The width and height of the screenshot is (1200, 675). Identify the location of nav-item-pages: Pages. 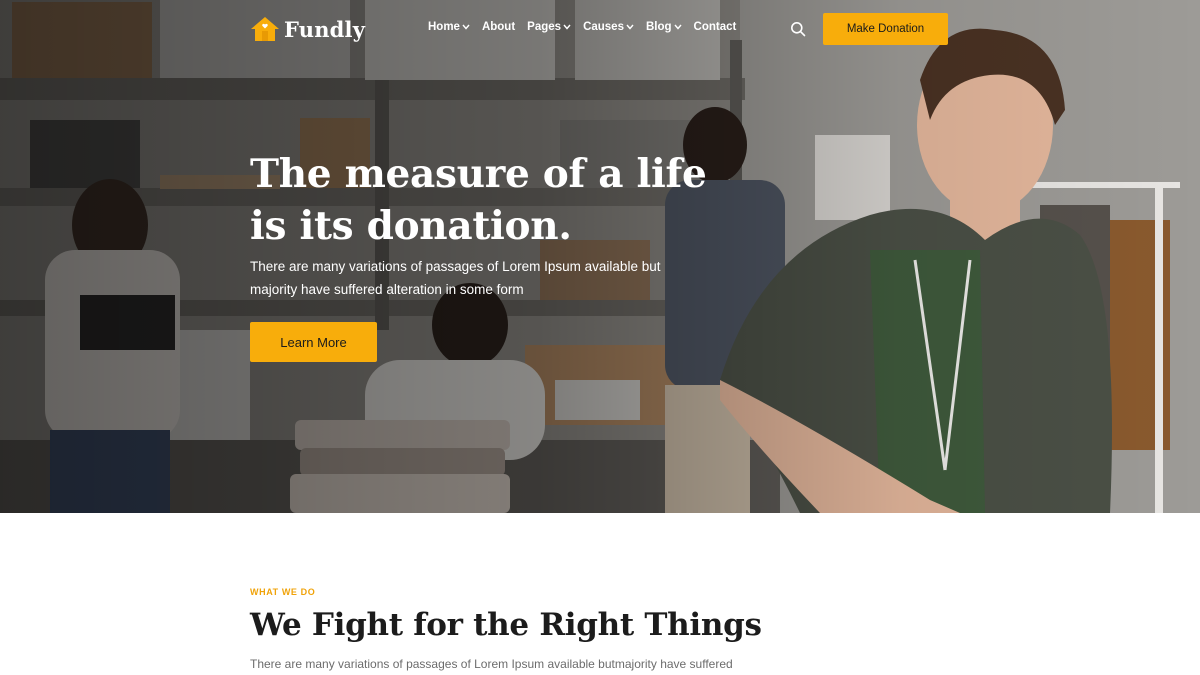
(549, 27).